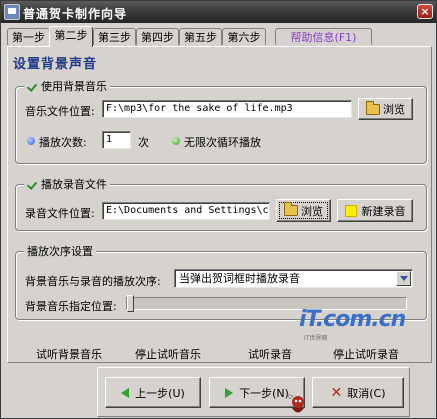  What do you see at coordinates (69, 354) in the screenshot?
I see `preview-bg-music-link: 试听背景音乐` at bounding box center [69, 354].